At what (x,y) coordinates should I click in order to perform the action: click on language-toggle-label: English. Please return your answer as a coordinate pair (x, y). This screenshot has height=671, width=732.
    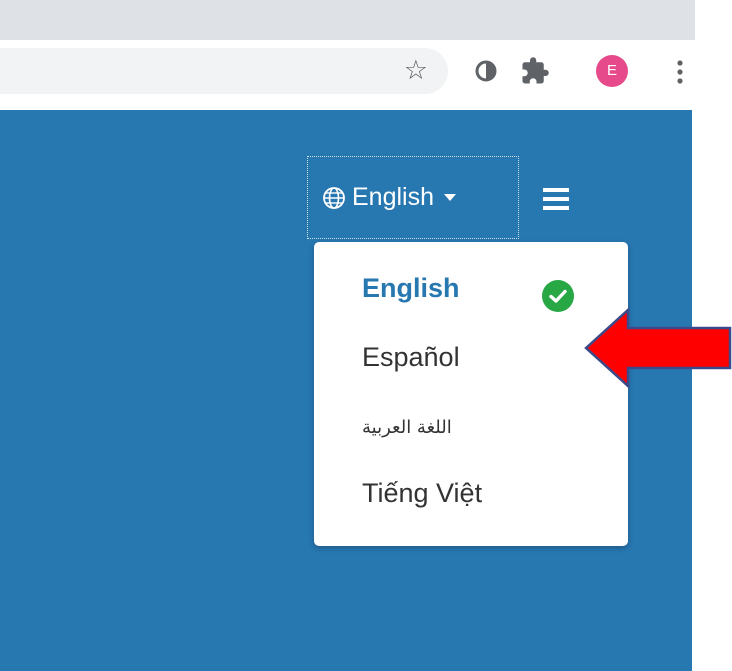
    Looking at the image, I should click on (393, 197).